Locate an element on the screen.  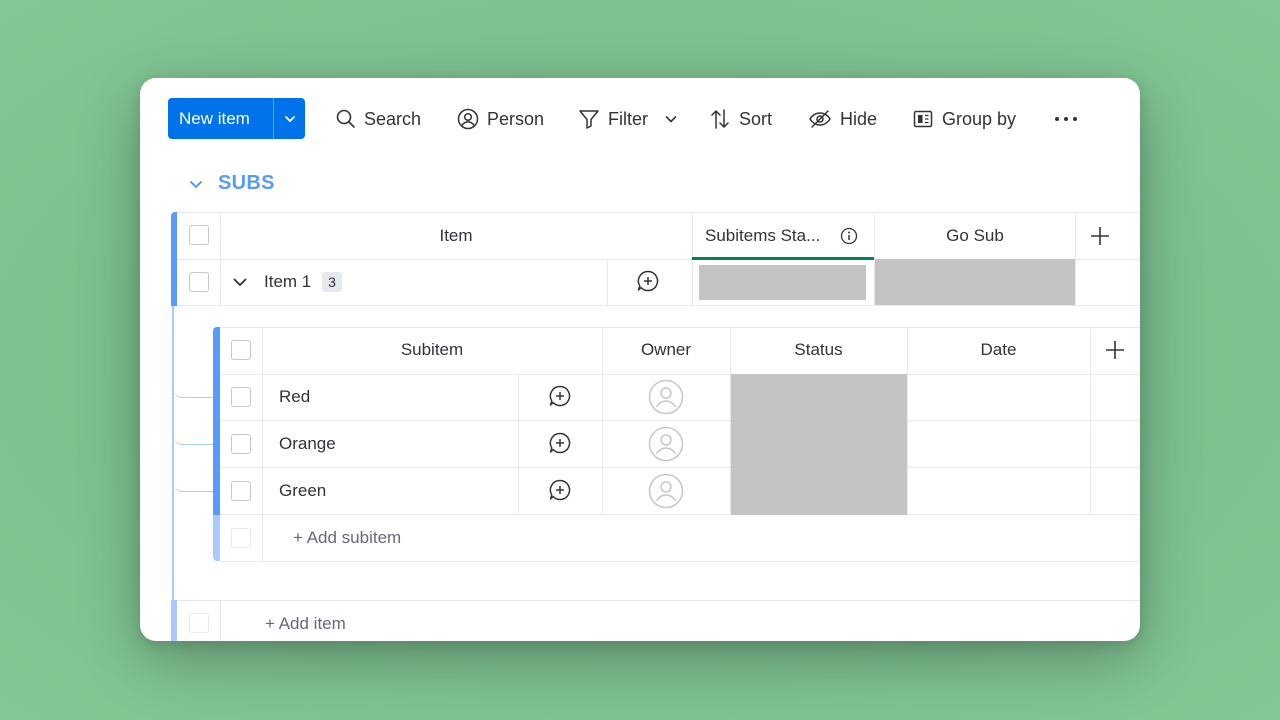
subitem-name: Green is located at coordinates (302, 491).